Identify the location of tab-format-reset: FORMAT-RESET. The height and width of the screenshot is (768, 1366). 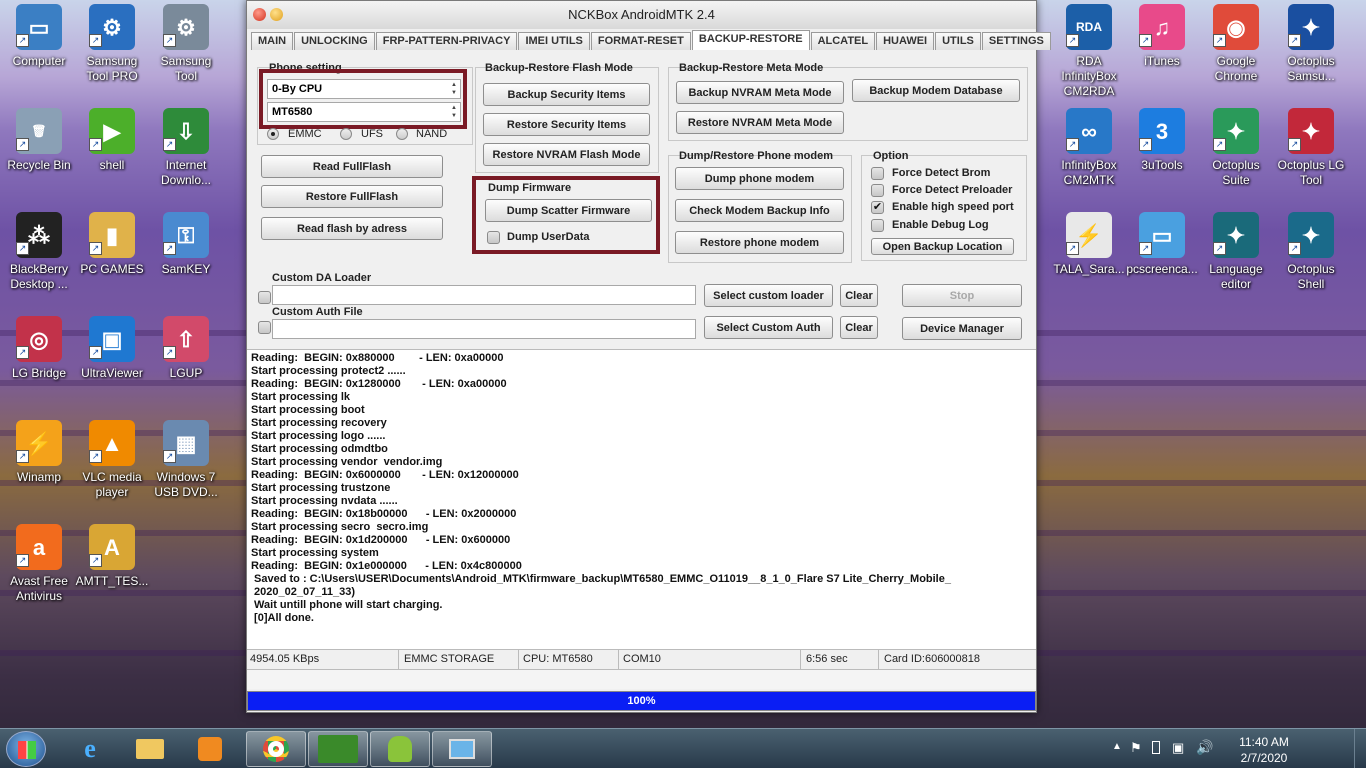
(640, 41).